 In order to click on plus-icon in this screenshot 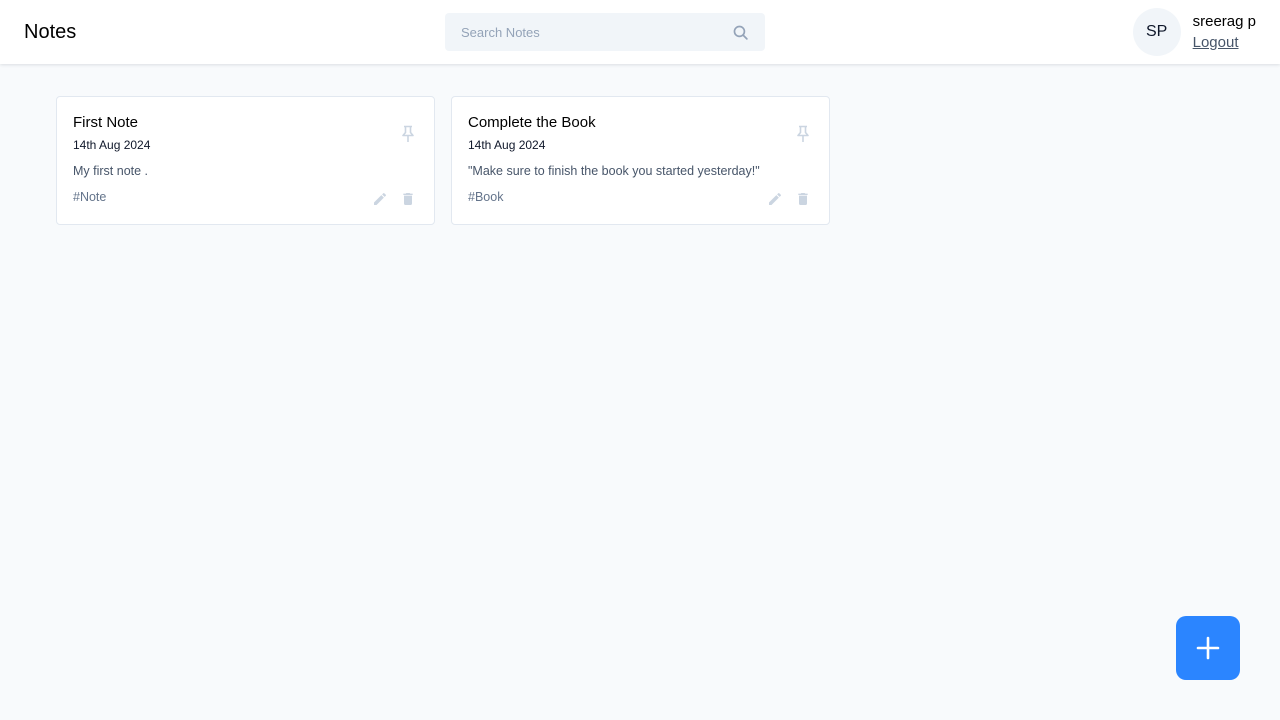, I will do `click(1208, 648)`.